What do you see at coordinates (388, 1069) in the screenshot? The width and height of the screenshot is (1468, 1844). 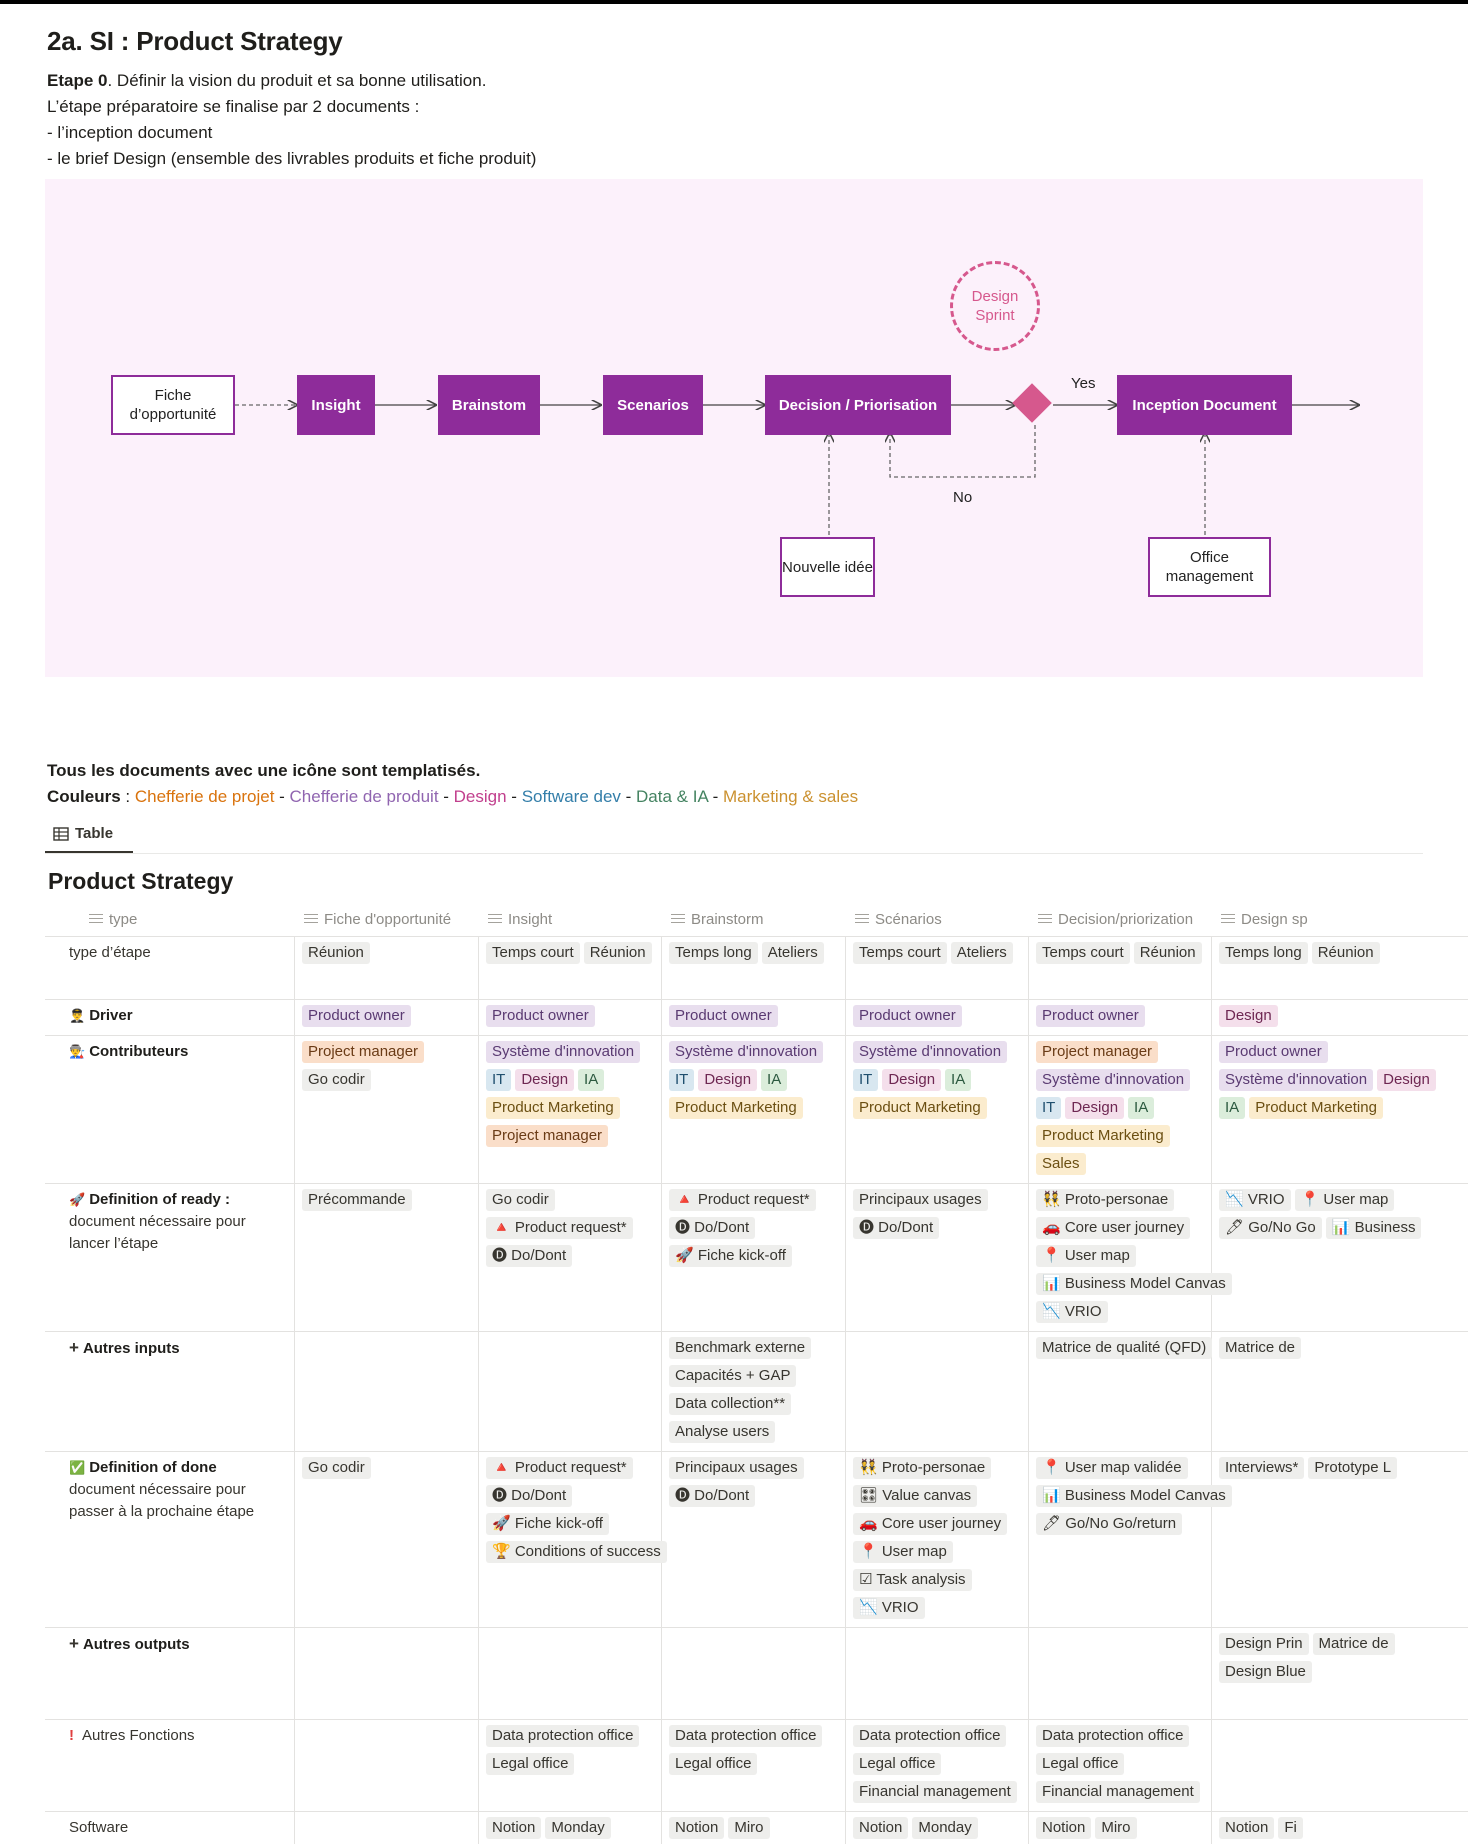 I see `table-cell: Project manager Go codir` at bounding box center [388, 1069].